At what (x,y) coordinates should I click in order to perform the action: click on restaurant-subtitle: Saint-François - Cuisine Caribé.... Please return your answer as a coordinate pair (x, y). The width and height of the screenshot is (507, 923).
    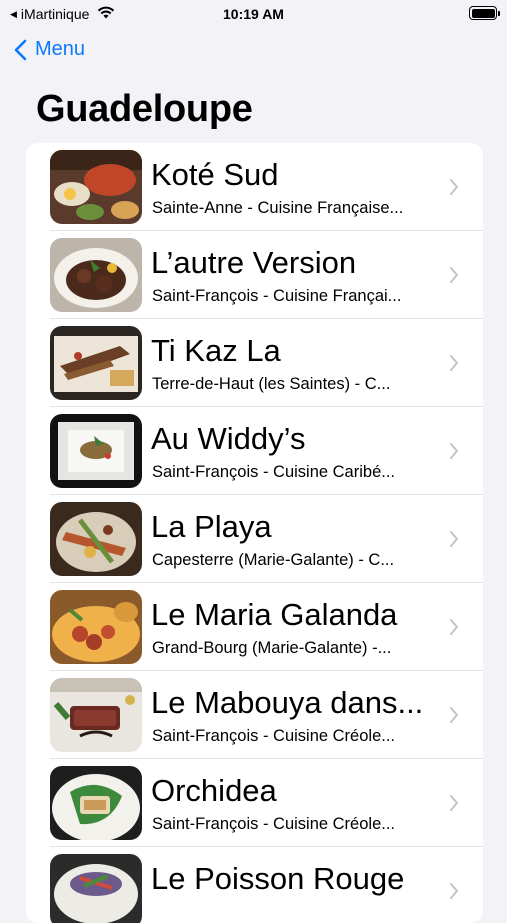
    Looking at the image, I should click on (274, 472).